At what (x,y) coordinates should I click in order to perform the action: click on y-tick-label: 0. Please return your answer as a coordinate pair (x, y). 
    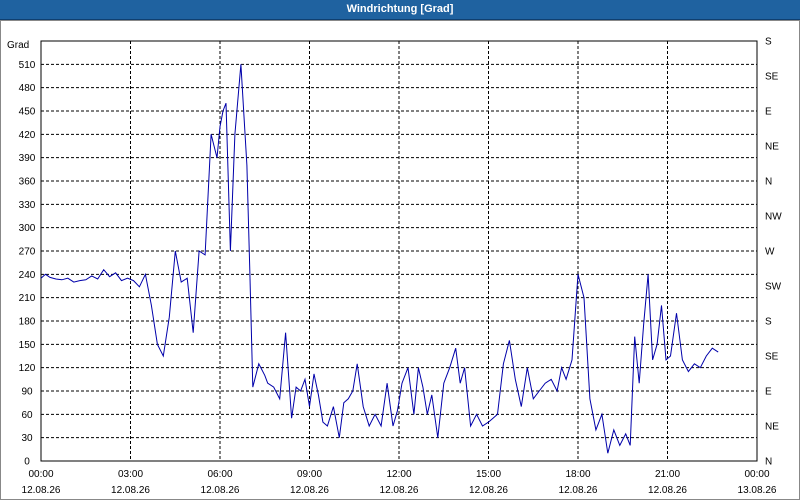
    Looking at the image, I should click on (27, 462).